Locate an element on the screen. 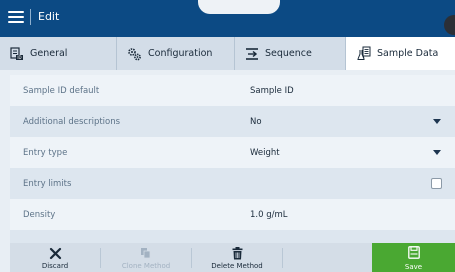 This screenshot has height=272, width=455. setting-label: Entry limits is located at coordinates (47, 183).